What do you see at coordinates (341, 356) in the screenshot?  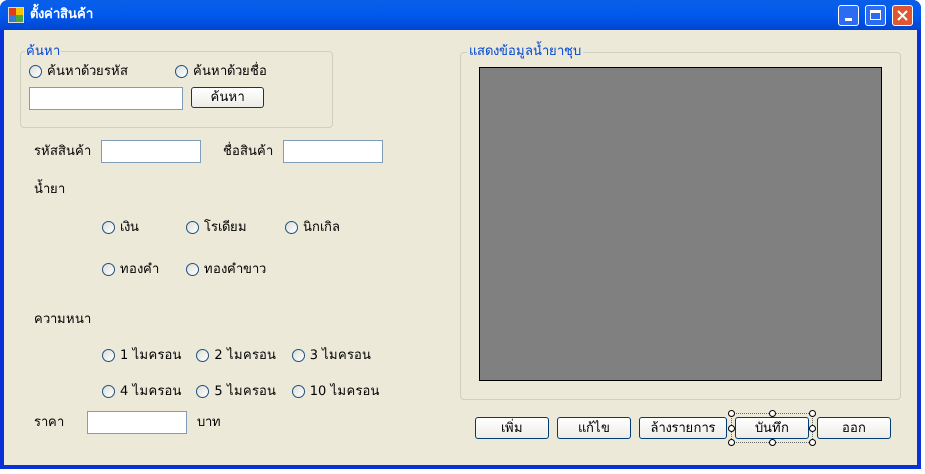 I see `radio-option: 3 ไมครอน` at bounding box center [341, 356].